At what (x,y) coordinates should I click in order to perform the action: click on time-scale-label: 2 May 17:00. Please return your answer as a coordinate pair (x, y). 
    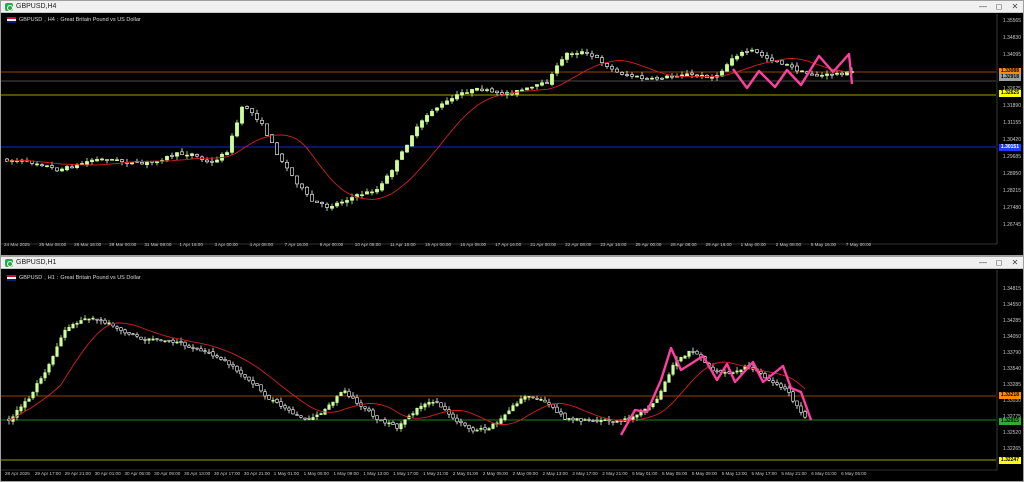
    Looking at the image, I should click on (585, 473).